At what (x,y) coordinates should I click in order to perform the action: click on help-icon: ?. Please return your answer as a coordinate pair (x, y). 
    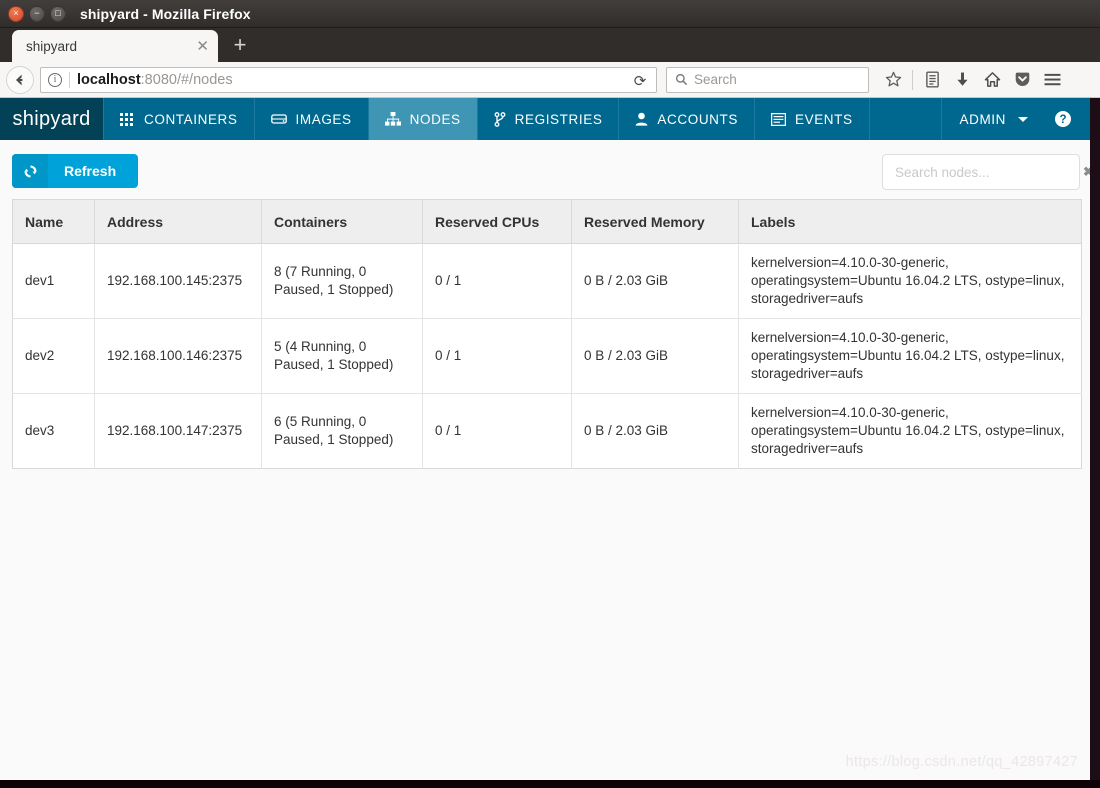
    Looking at the image, I should click on (1063, 119).